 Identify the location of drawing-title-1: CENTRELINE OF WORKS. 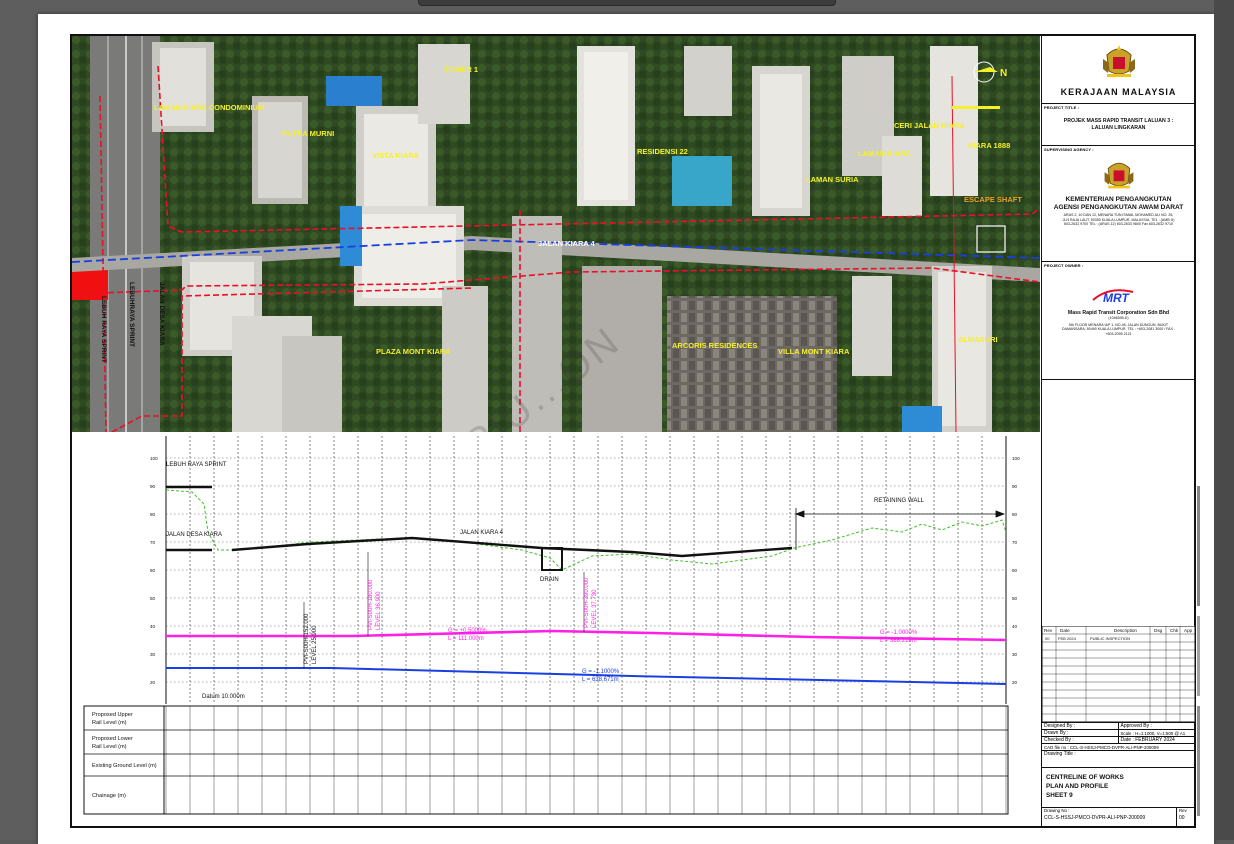
(1085, 777).